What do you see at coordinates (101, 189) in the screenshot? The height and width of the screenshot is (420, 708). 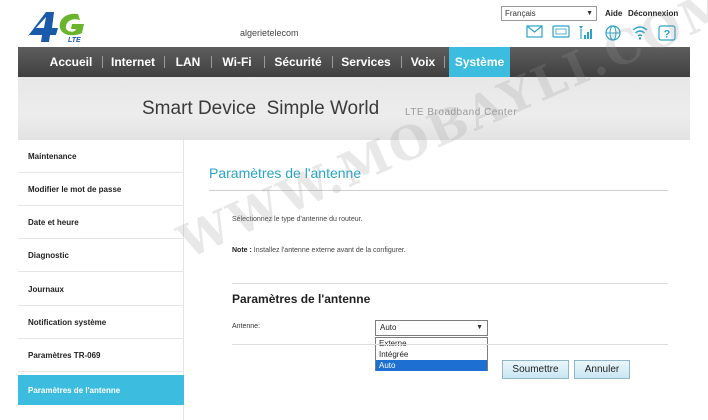 I see `sidebar-item-password: Modifier le mot de passe` at bounding box center [101, 189].